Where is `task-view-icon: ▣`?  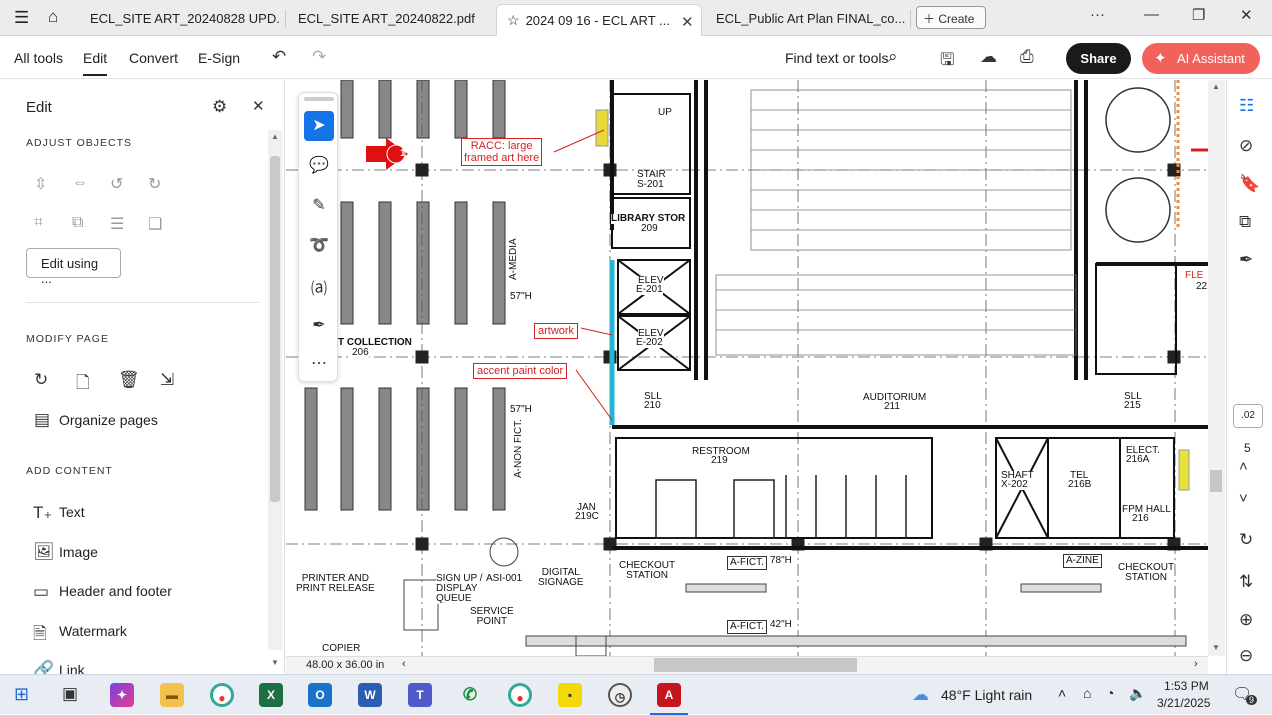
task-view-icon: ▣ is located at coordinates (70, 694).